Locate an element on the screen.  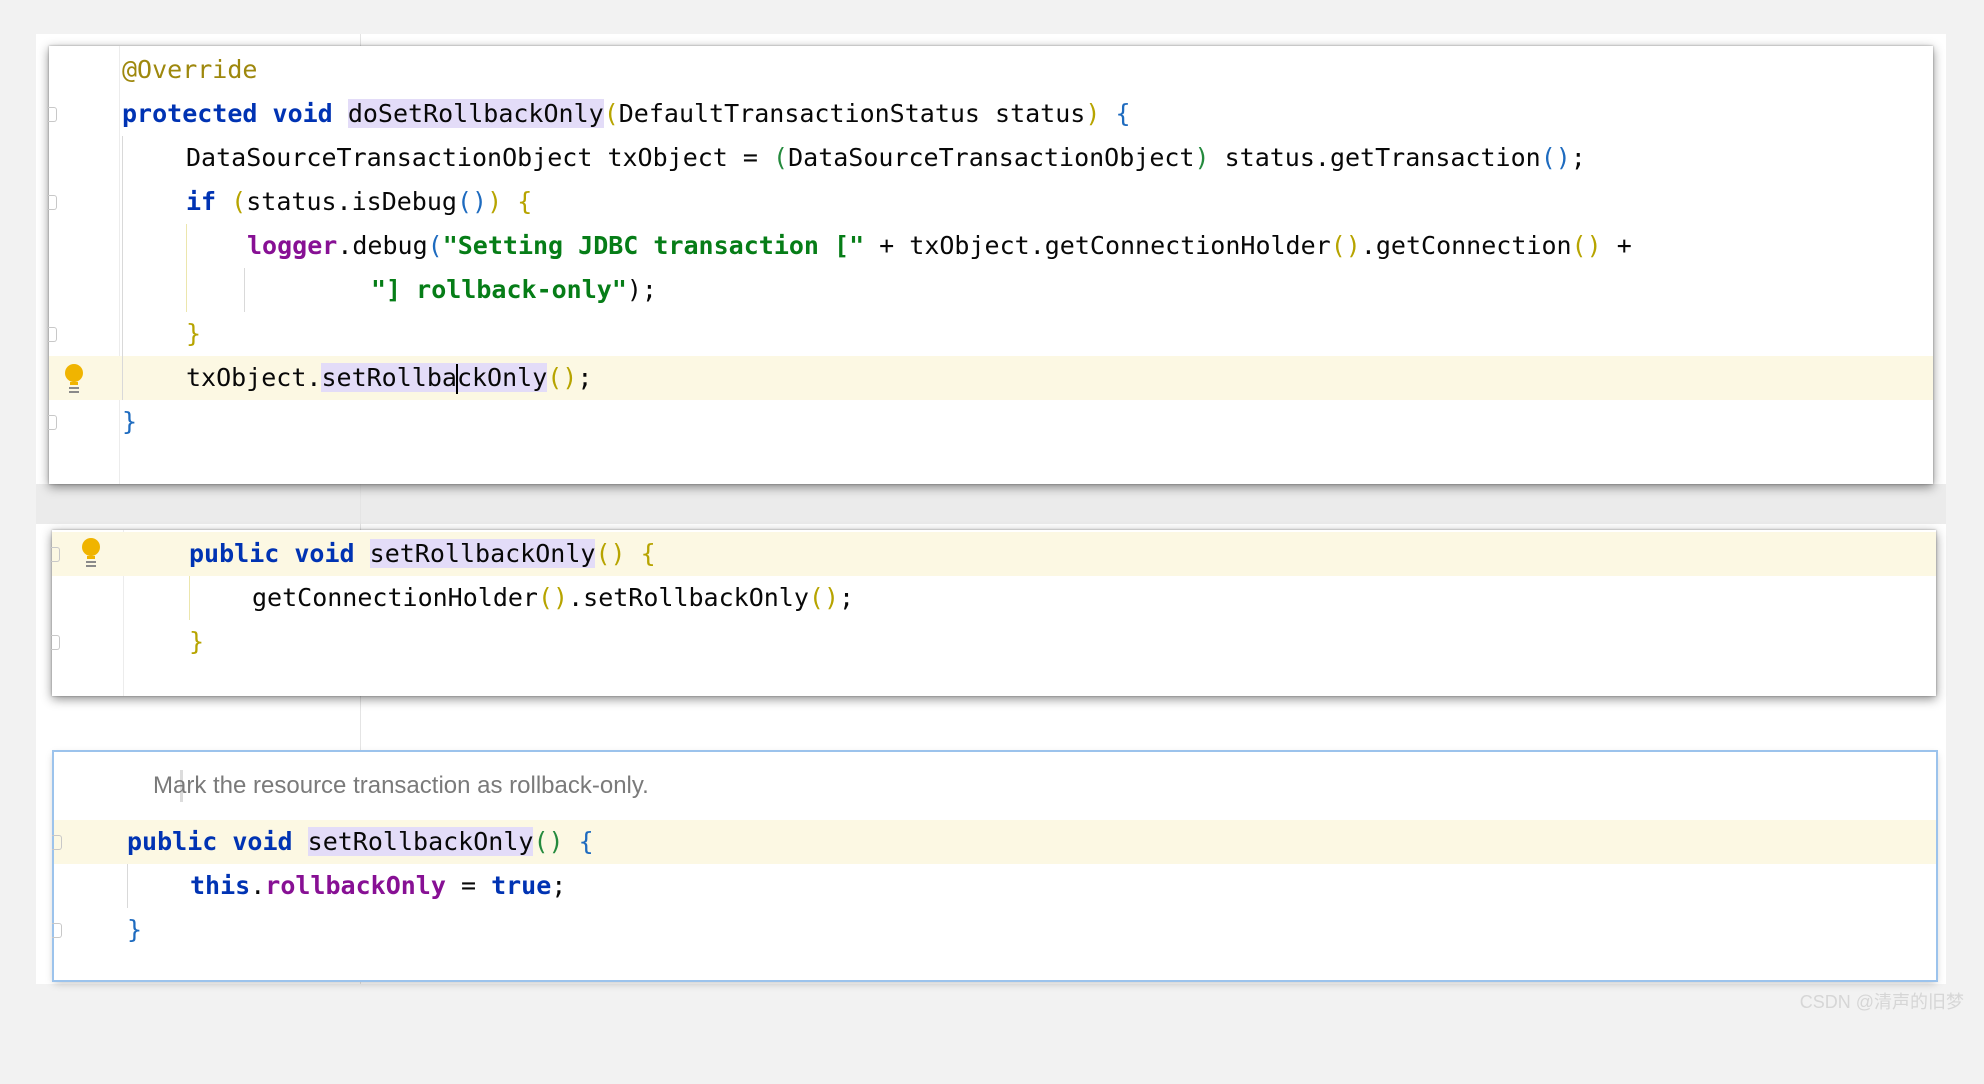
method-params: DefaultTransactionStatus status is located at coordinates (852, 113).